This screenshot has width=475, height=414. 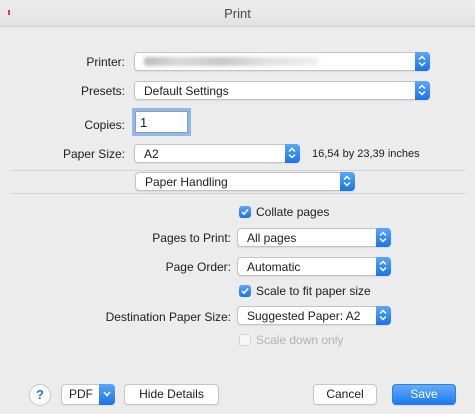 I want to click on destination-paper-size-popup: Suggested Paper: A2, so click(x=314, y=315).